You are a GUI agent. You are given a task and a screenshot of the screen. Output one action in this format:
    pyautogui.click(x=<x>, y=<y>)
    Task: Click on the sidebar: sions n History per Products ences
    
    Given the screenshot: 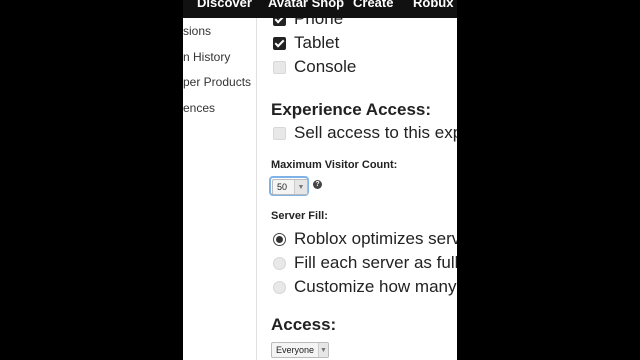 What is the action you would take?
    pyautogui.click(x=220, y=189)
    